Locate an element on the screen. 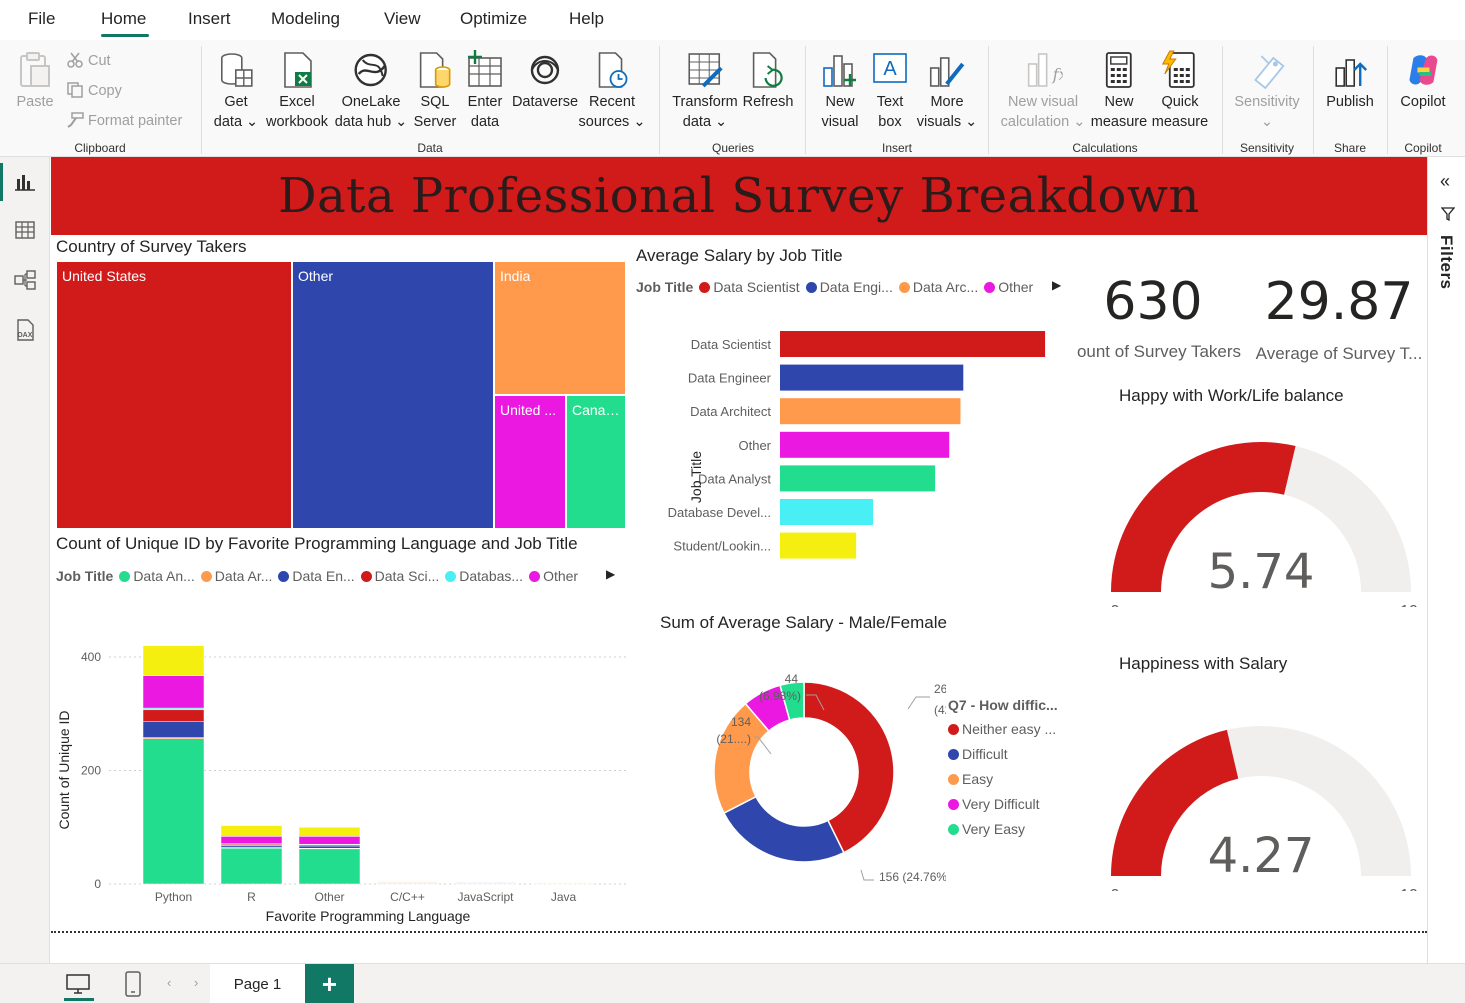 The image size is (1465, 1003). new-visual-line1: New is located at coordinates (840, 102).